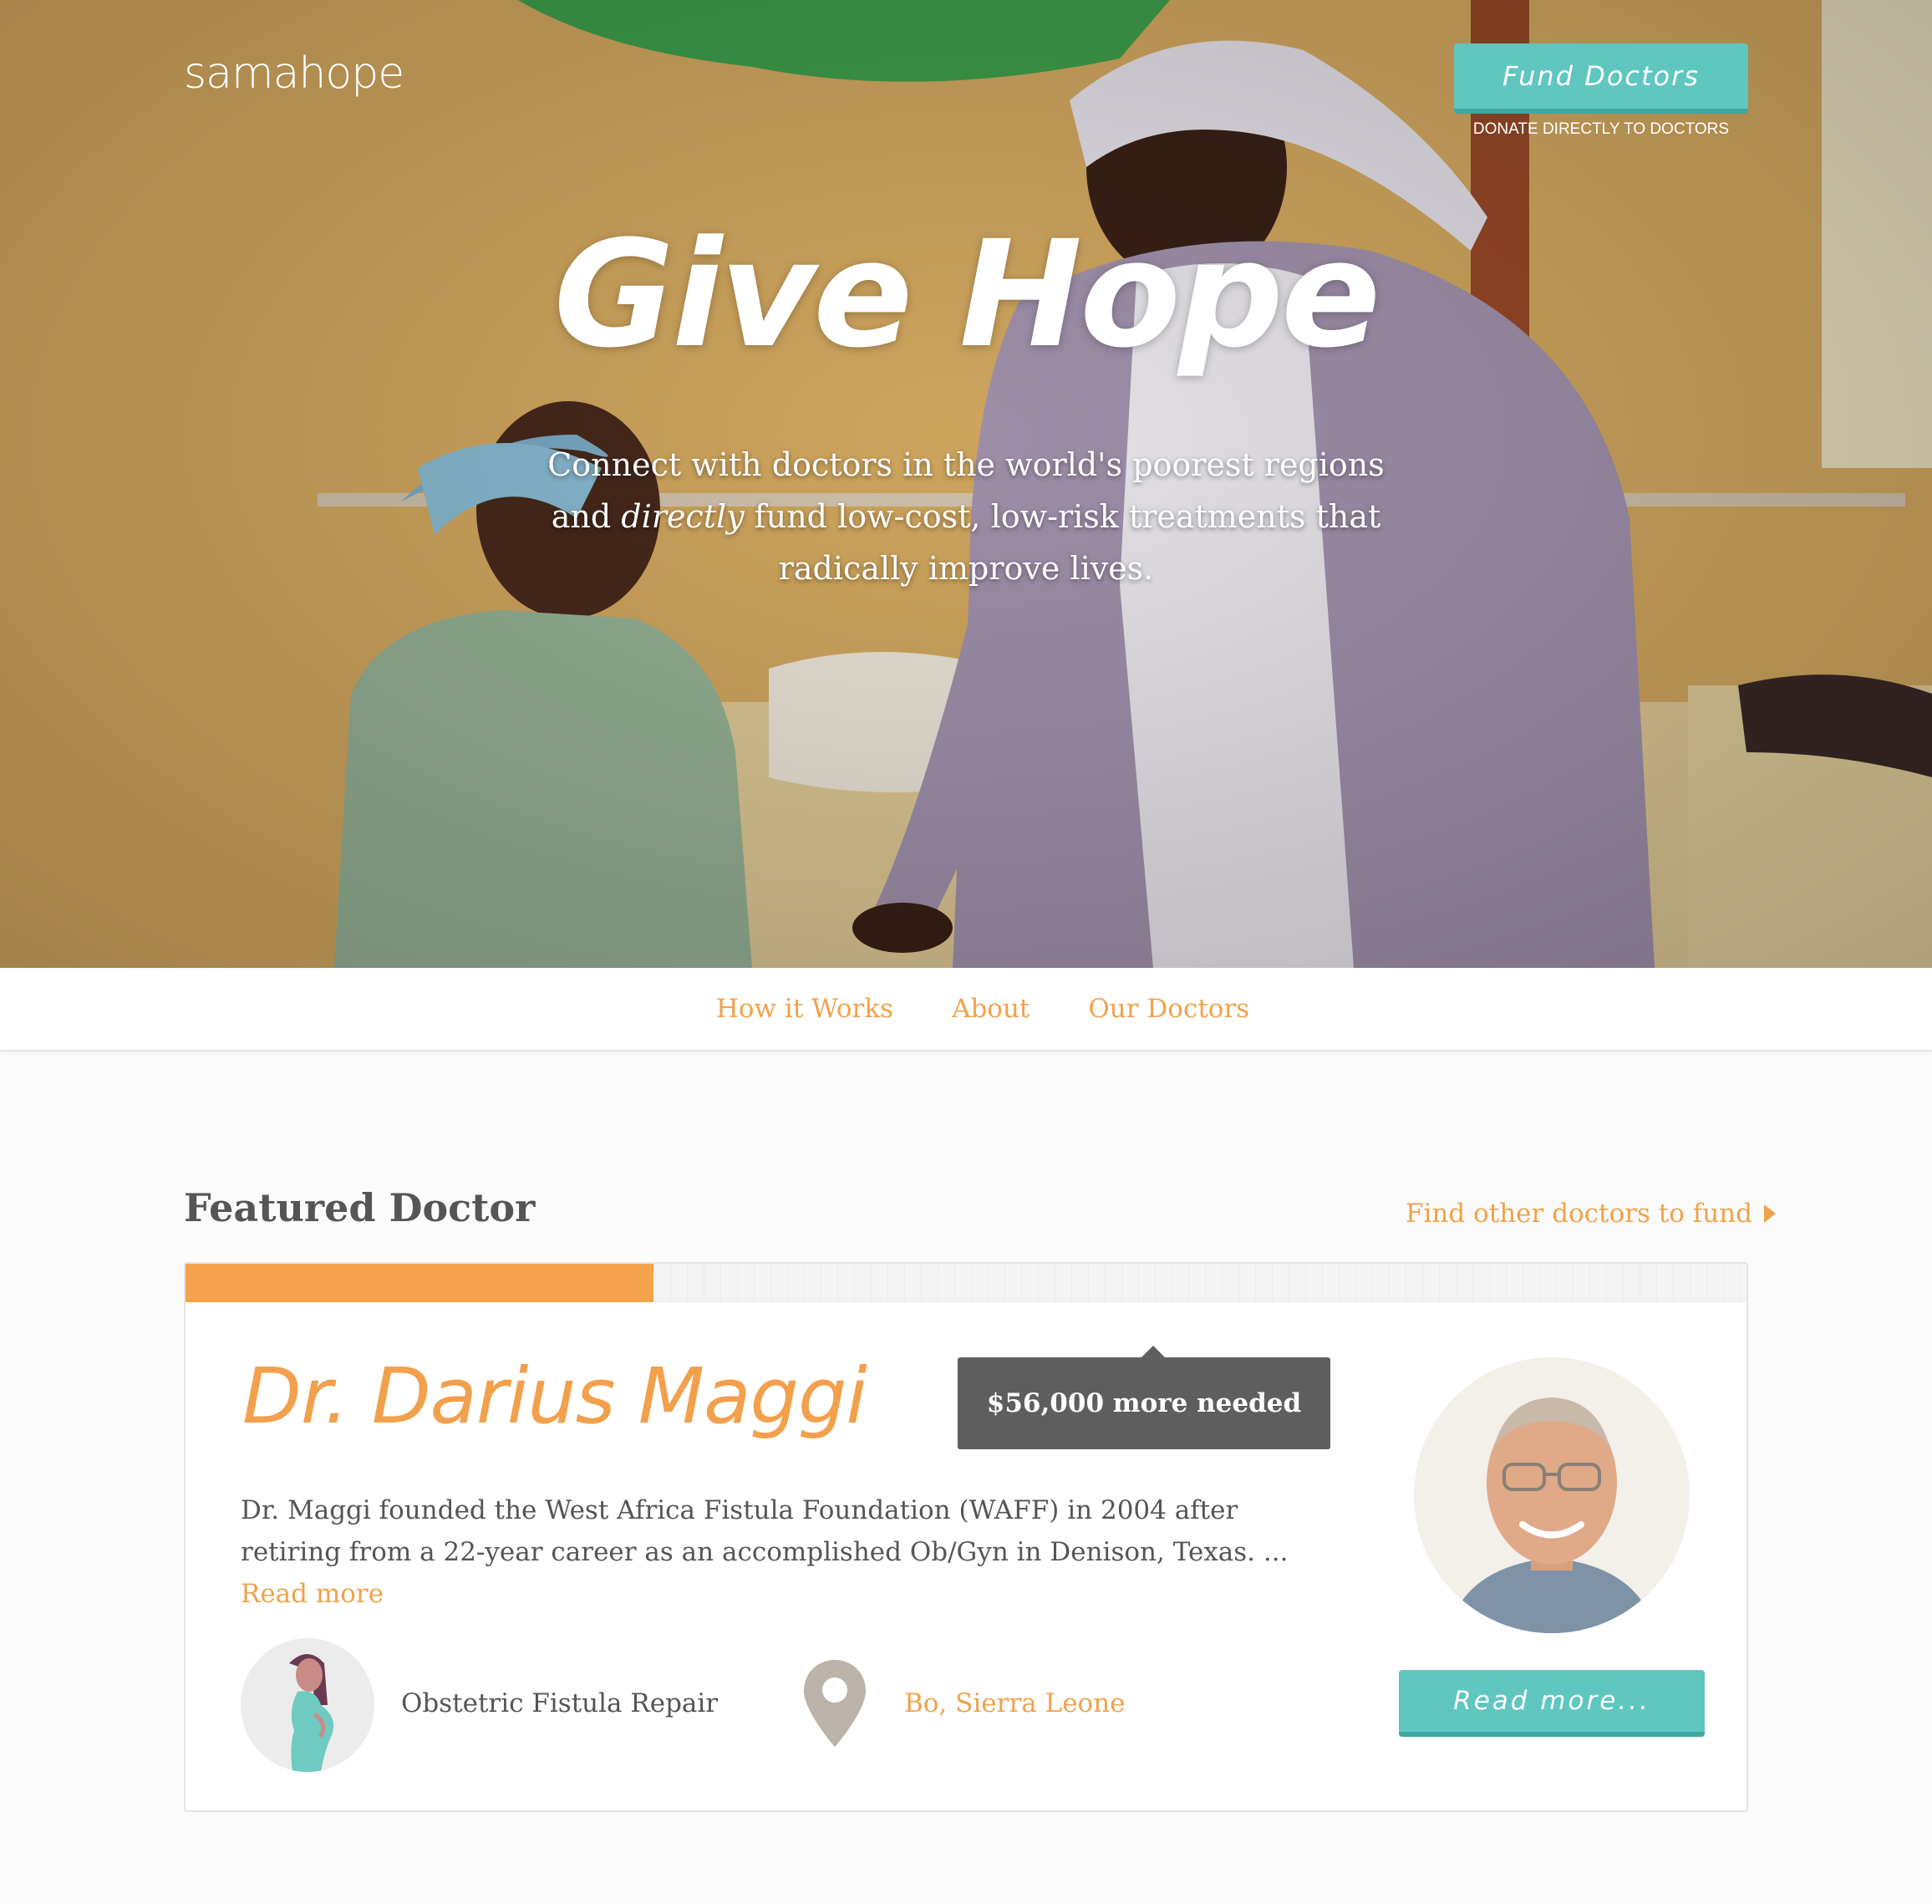 This screenshot has height=1904, width=1932. I want to click on location-label: Bo, Sierra Leone, so click(1015, 1703).